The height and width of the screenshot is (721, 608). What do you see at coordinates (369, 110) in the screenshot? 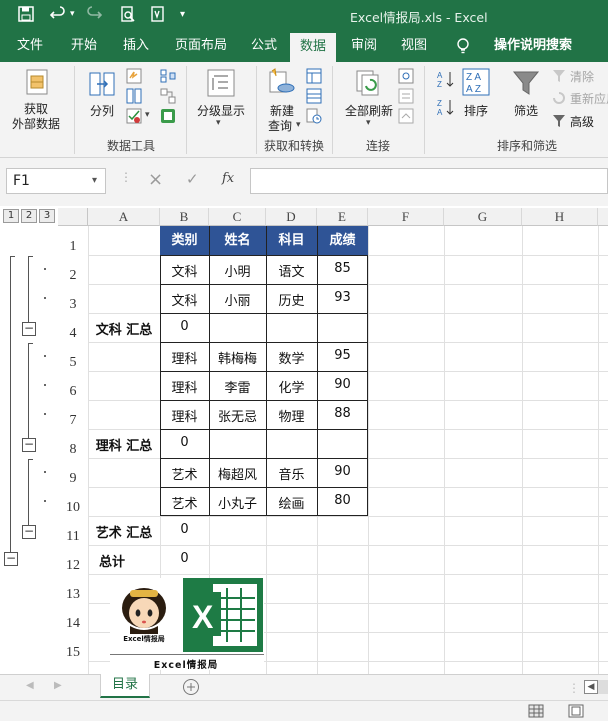
I see `refresh-all-label: 全部刷新` at bounding box center [369, 110].